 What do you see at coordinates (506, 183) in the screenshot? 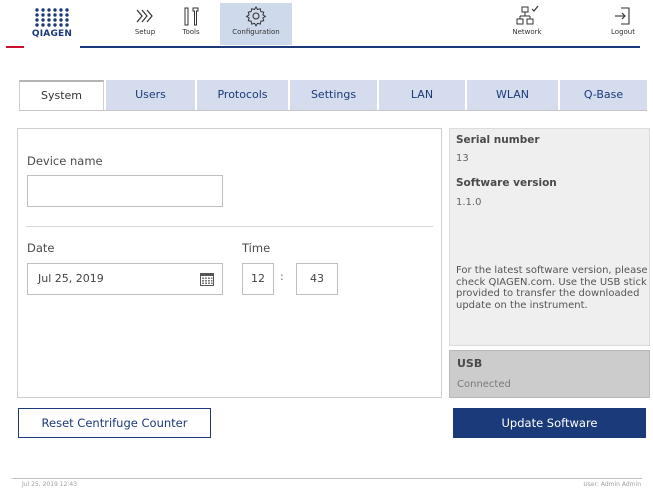
I see `software-version-label: Software version` at bounding box center [506, 183].